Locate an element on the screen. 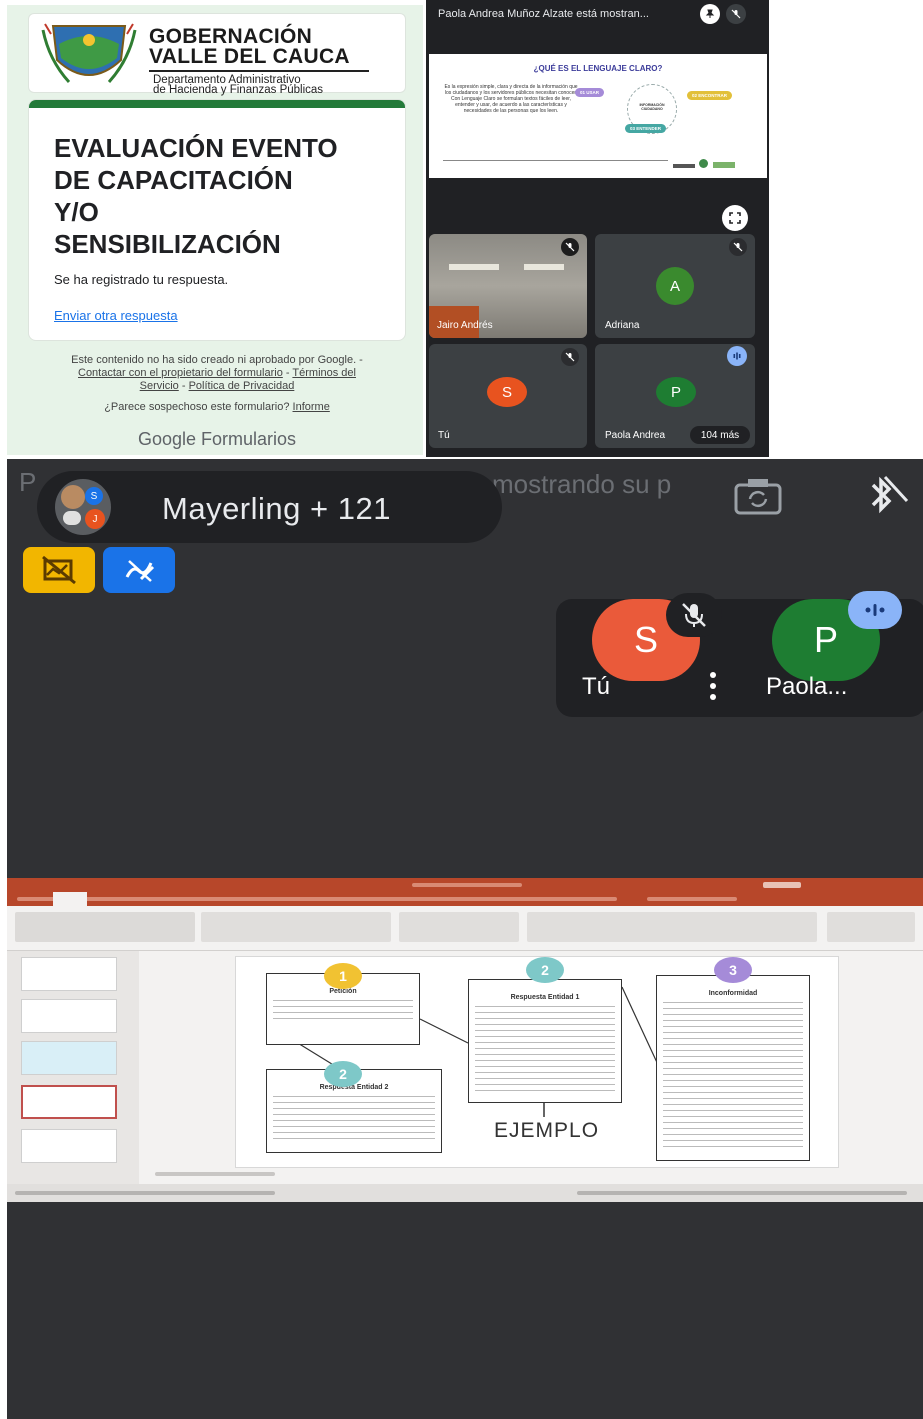  flow-box: Respuesta Entidad 1 is located at coordinates (545, 1041).